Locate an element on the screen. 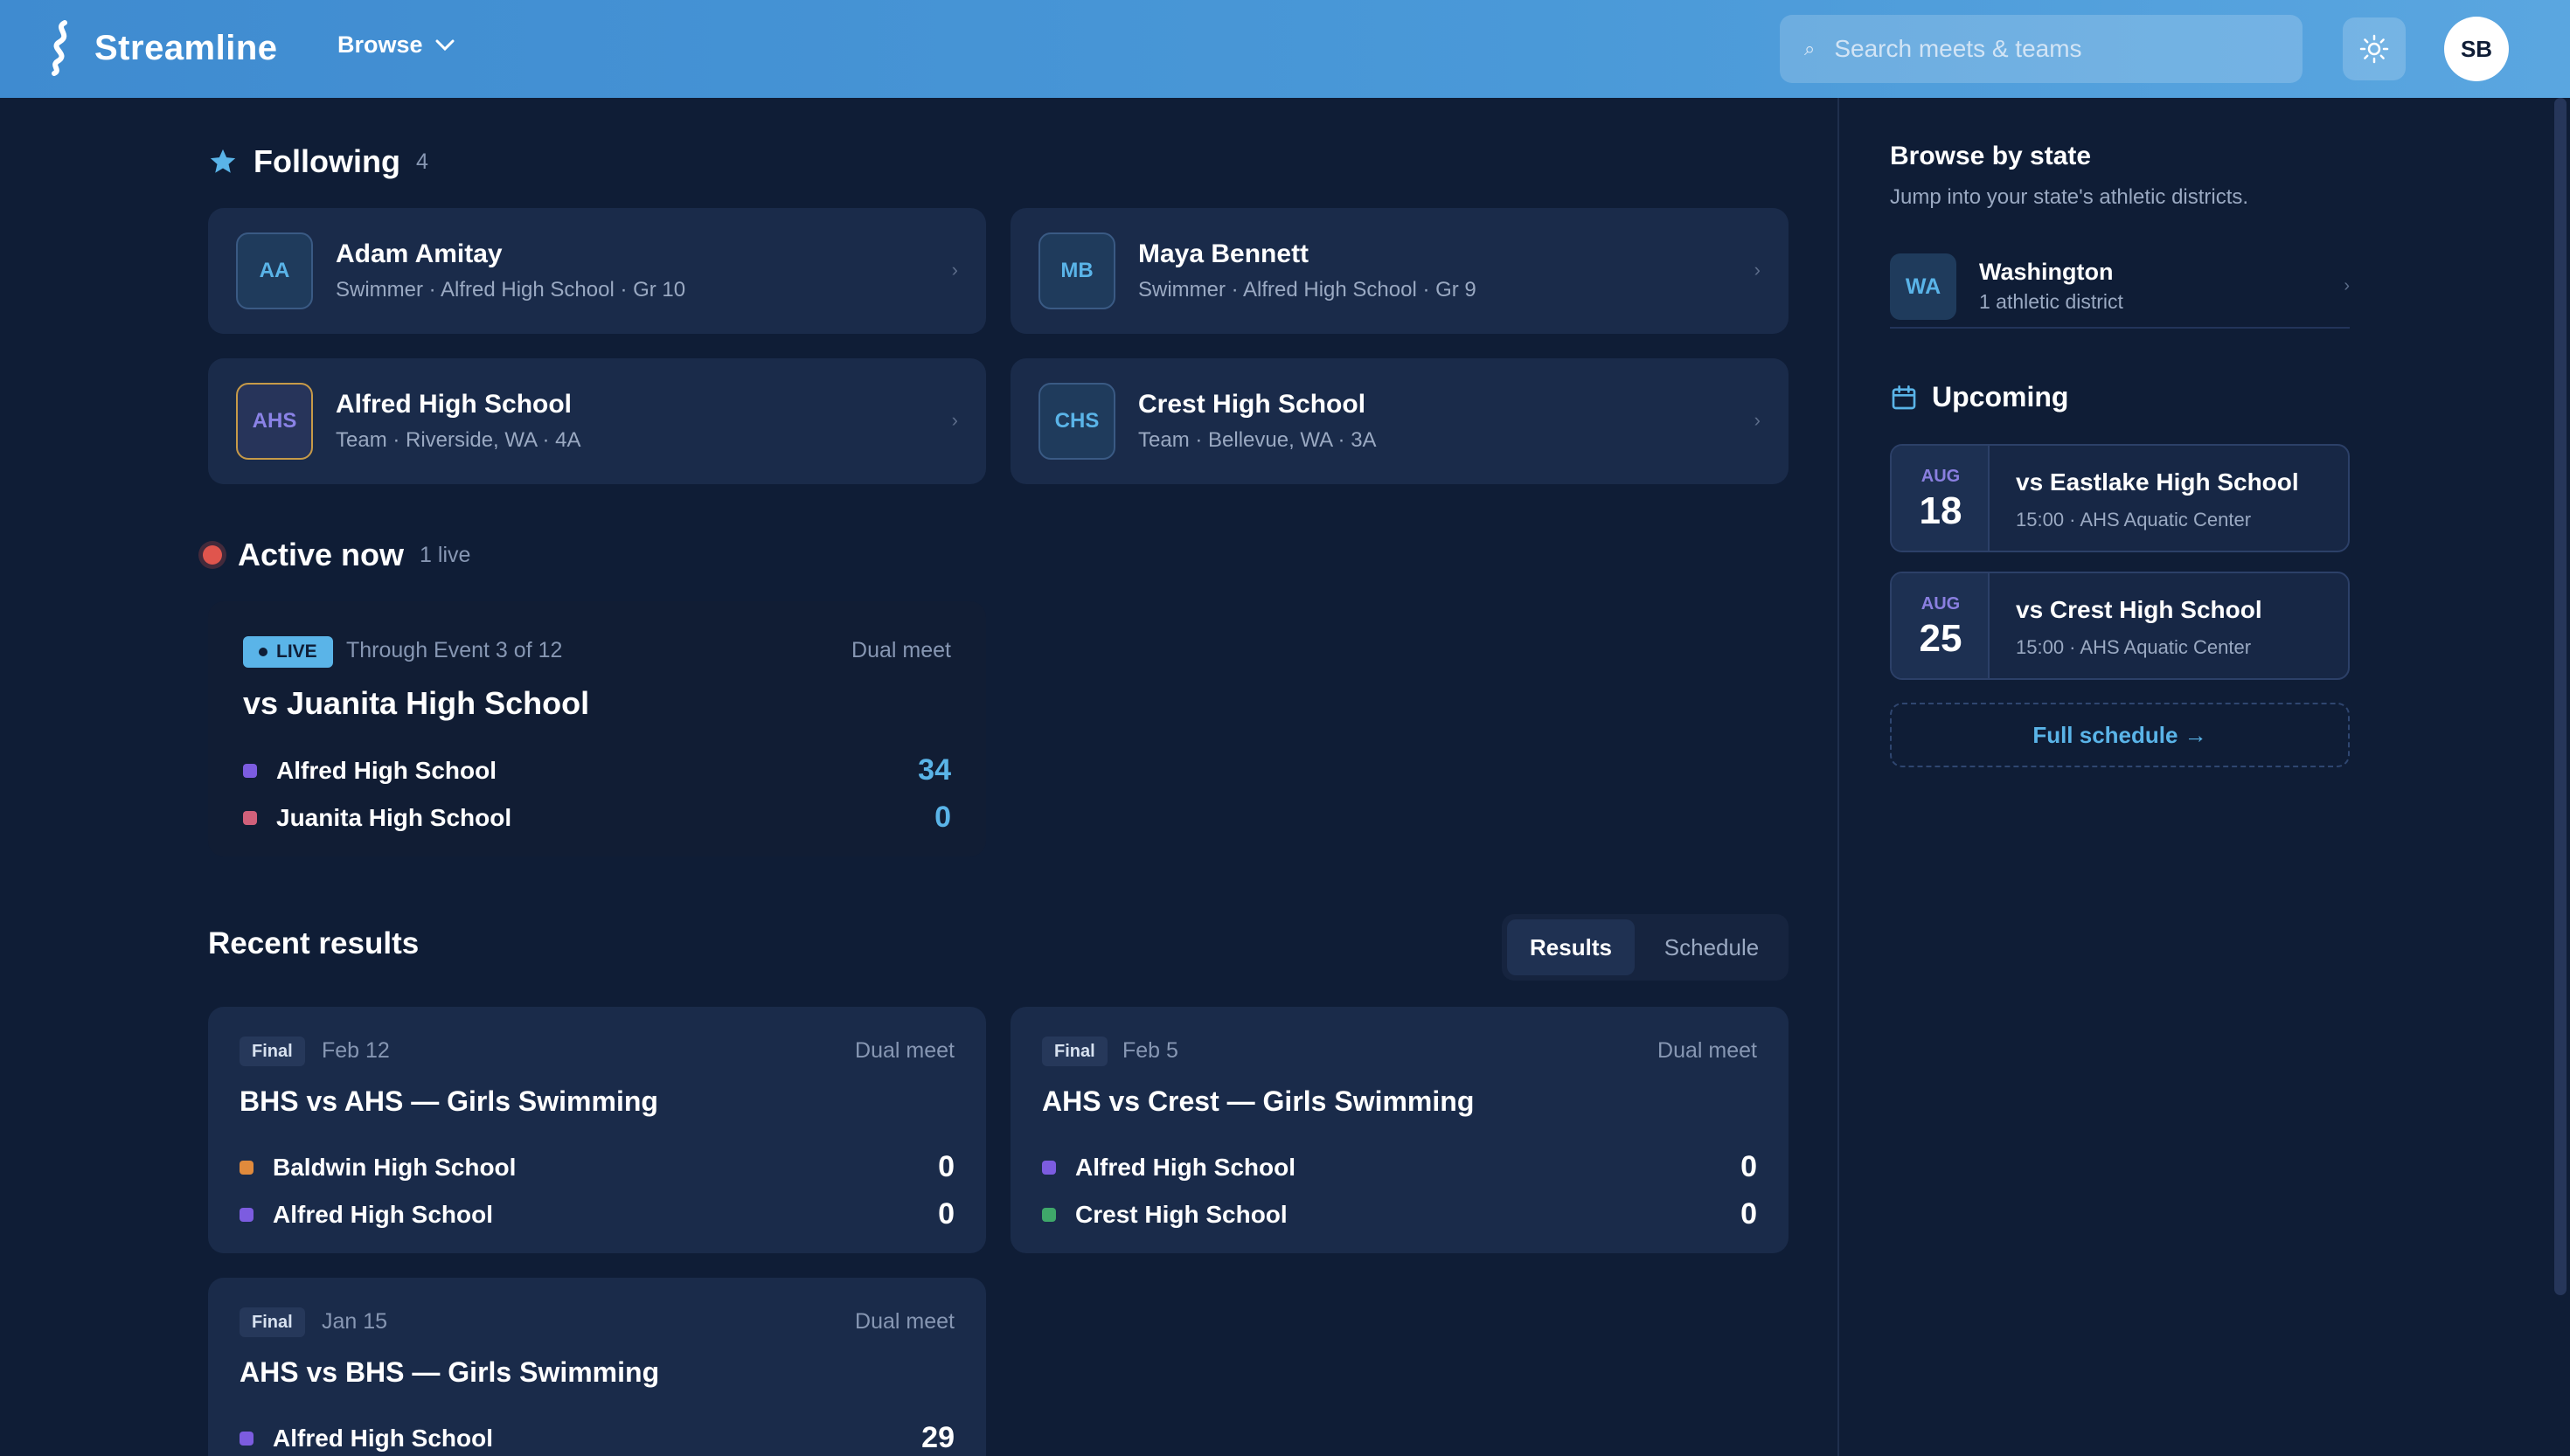  live-label: LIVE is located at coordinates (296, 651).